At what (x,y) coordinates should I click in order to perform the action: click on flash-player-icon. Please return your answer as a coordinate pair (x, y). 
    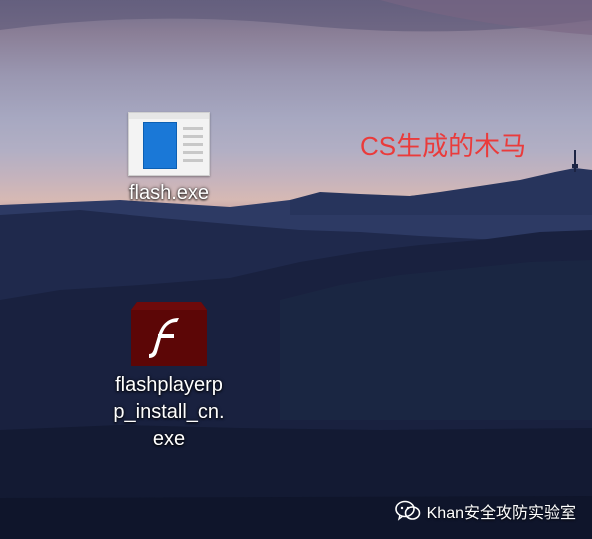
    Looking at the image, I should click on (169, 332).